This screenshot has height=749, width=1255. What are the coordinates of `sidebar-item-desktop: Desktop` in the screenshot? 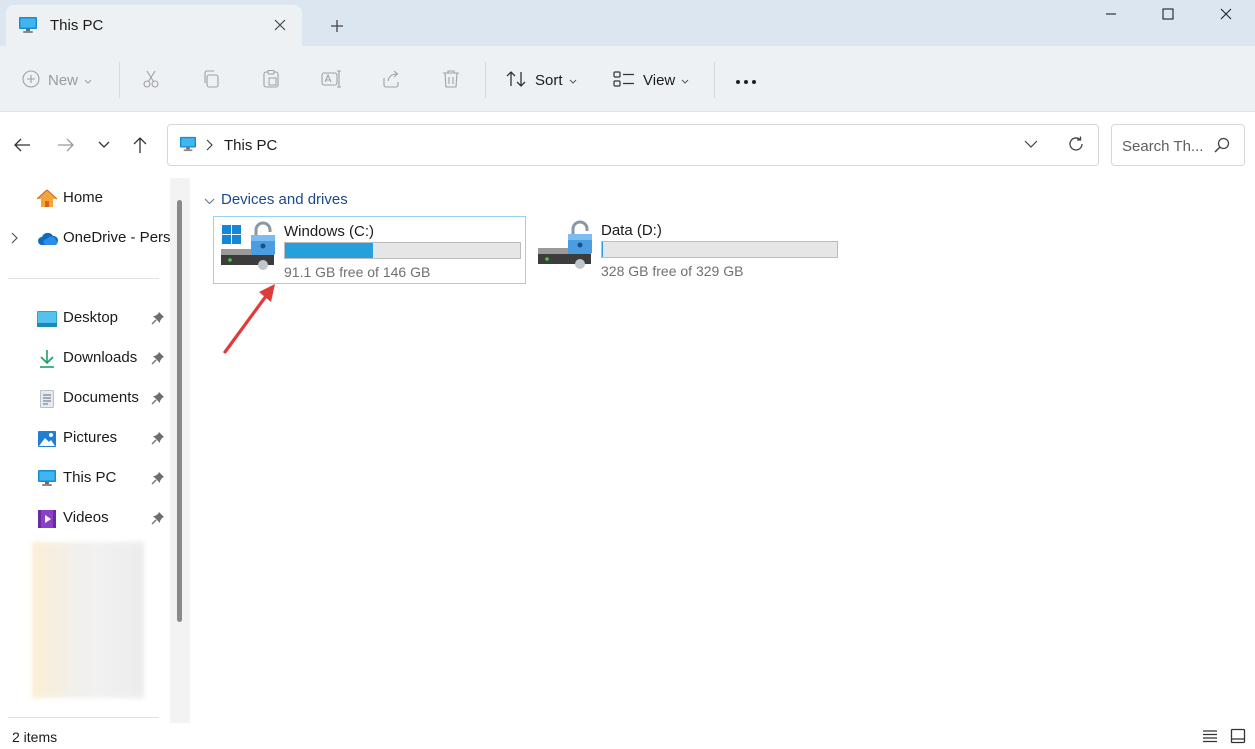 It's located at (85, 318).